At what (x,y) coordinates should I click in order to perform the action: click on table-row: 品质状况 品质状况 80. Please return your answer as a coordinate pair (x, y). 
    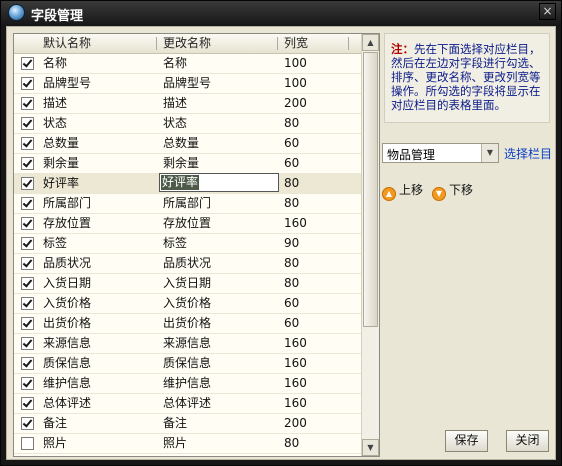
    Looking at the image, I should click on (187, 264).